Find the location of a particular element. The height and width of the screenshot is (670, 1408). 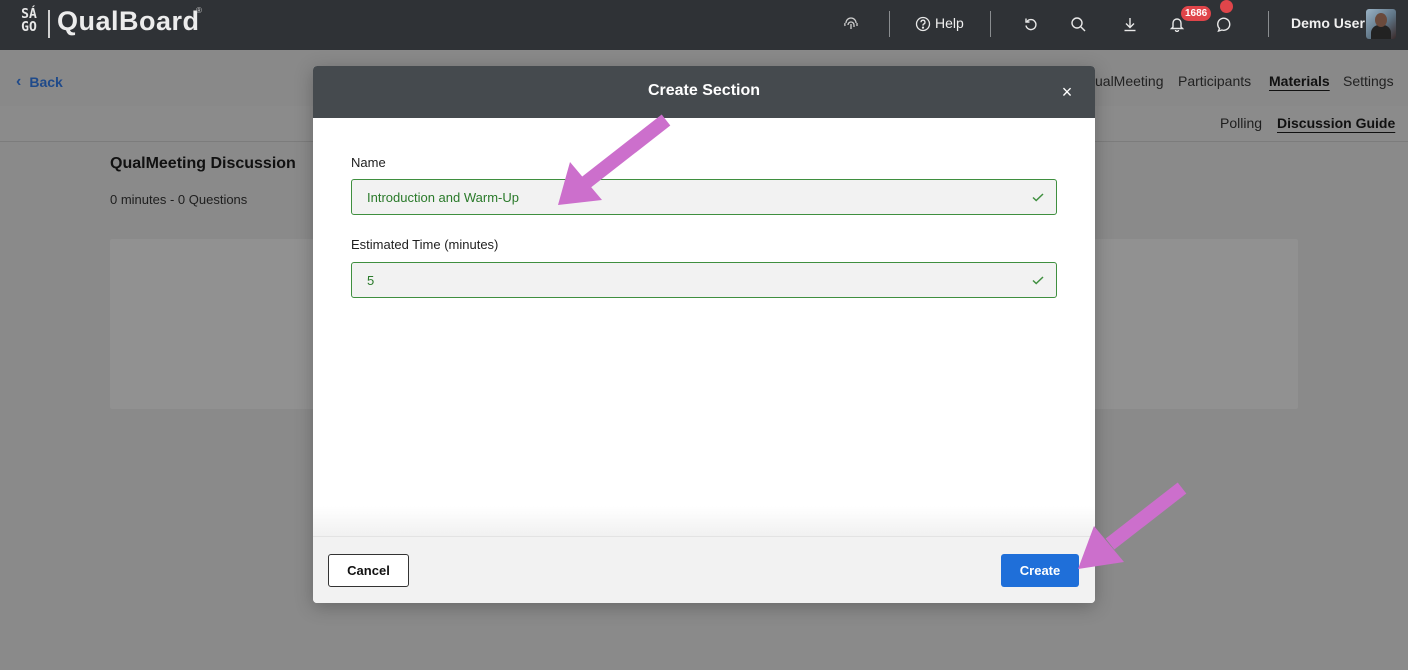

sago-logo: SÁ GO is located at coordinates (29, 21).